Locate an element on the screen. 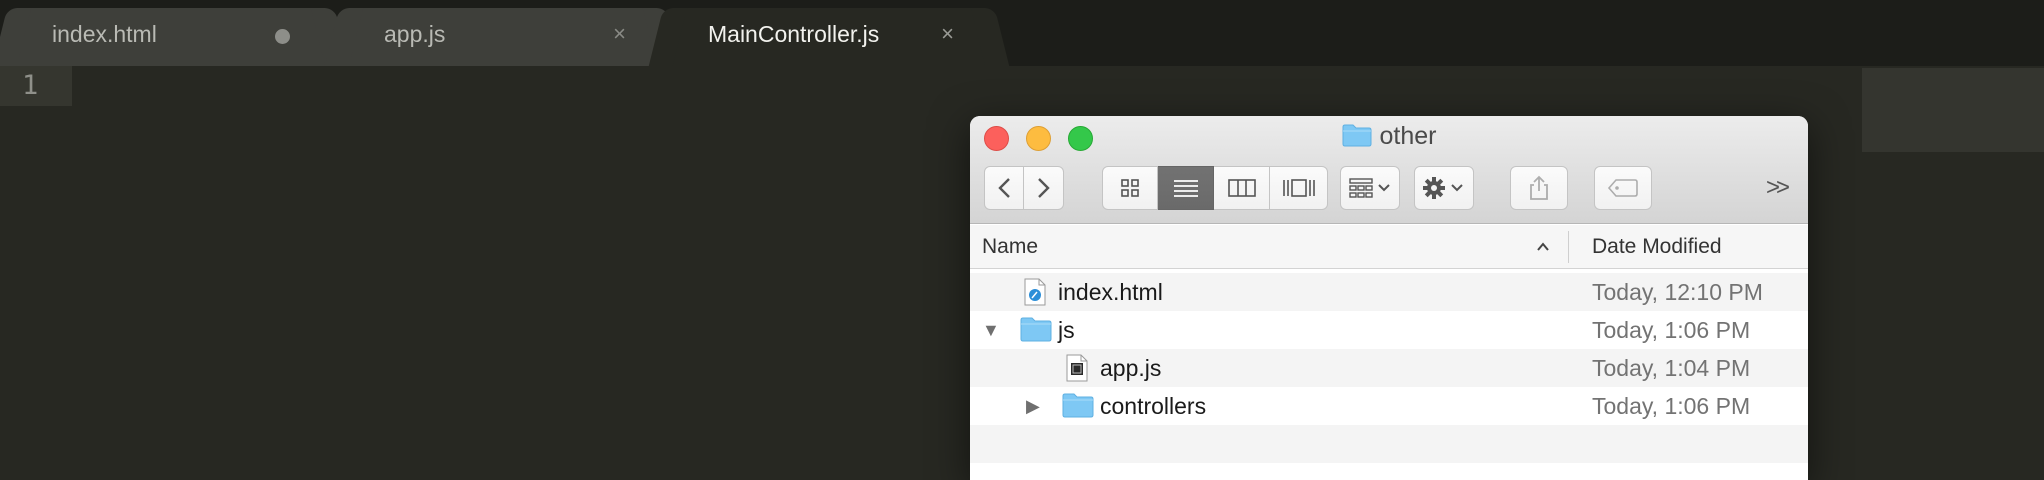 The image size is (2044, 480). tab-maincontroller-js: MainController.js × is located at coordinates (829, 37).